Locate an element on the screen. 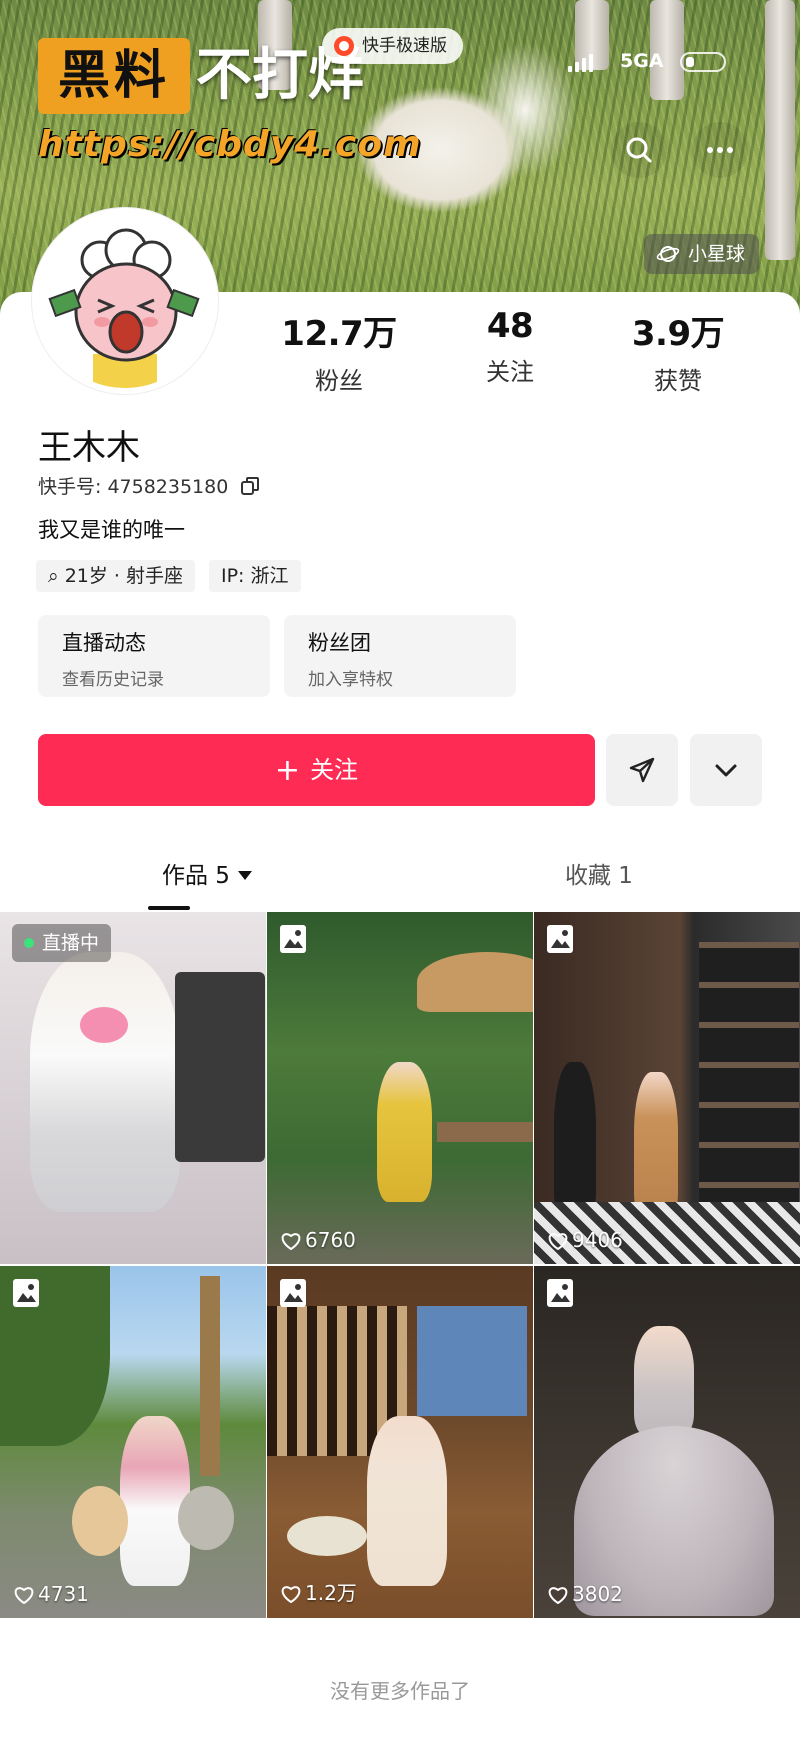 The image size is (800, 1741). stat-followers: 12.7万 粉丝 is located at coordinates (339, 351).